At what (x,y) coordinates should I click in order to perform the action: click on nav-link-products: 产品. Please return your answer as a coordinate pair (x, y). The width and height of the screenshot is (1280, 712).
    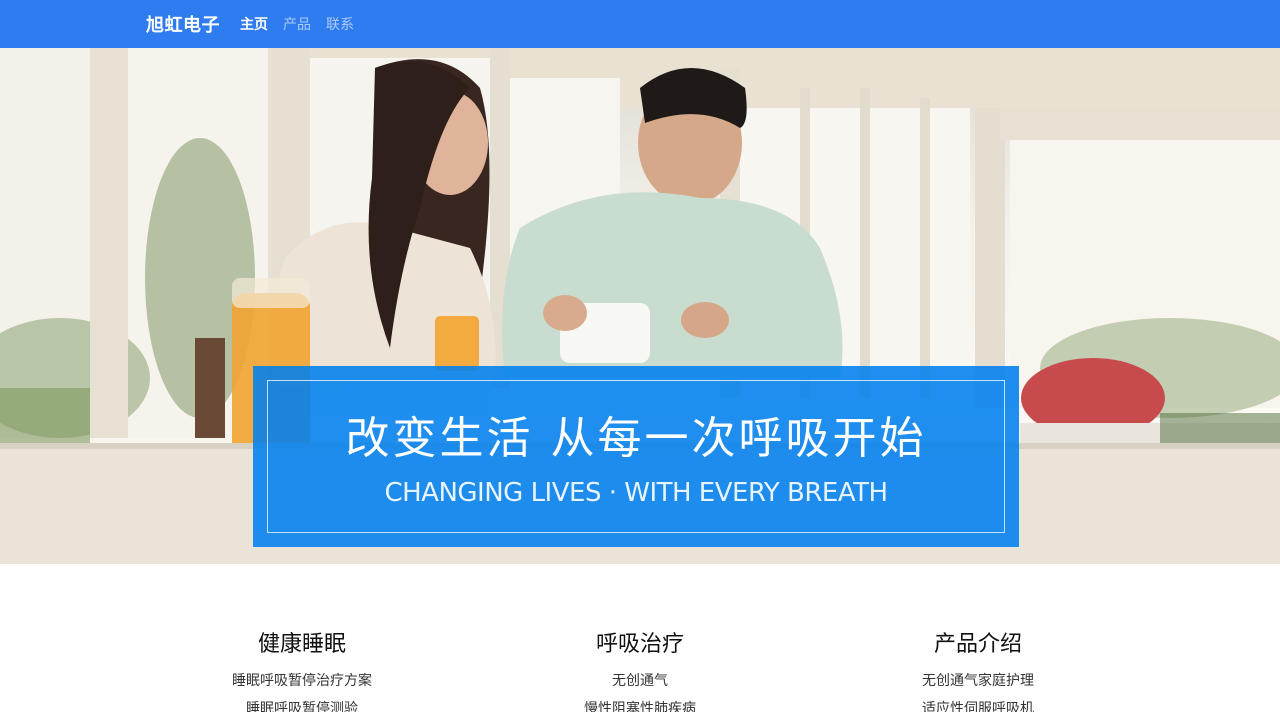
    Looking at the image, I should click on (297, 24).